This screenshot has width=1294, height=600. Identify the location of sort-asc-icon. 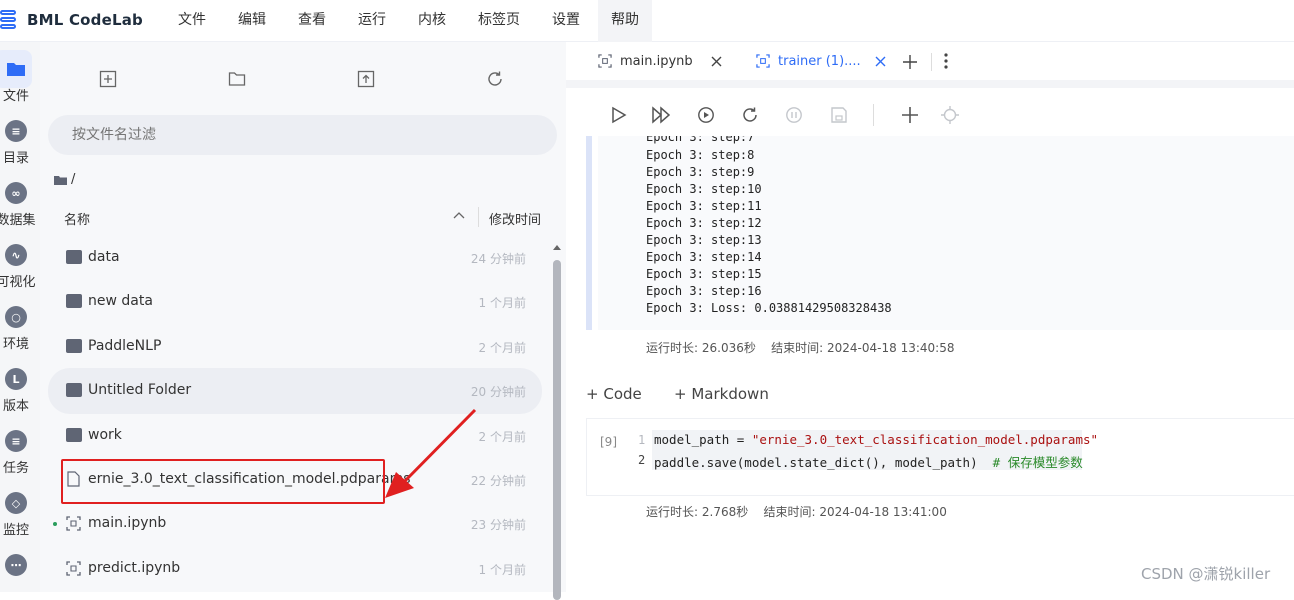
(459, 215).